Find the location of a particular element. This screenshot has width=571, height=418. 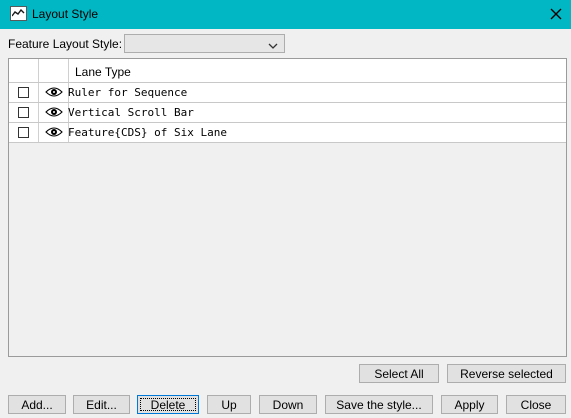

close-icon is located at coordinates (556, 14).